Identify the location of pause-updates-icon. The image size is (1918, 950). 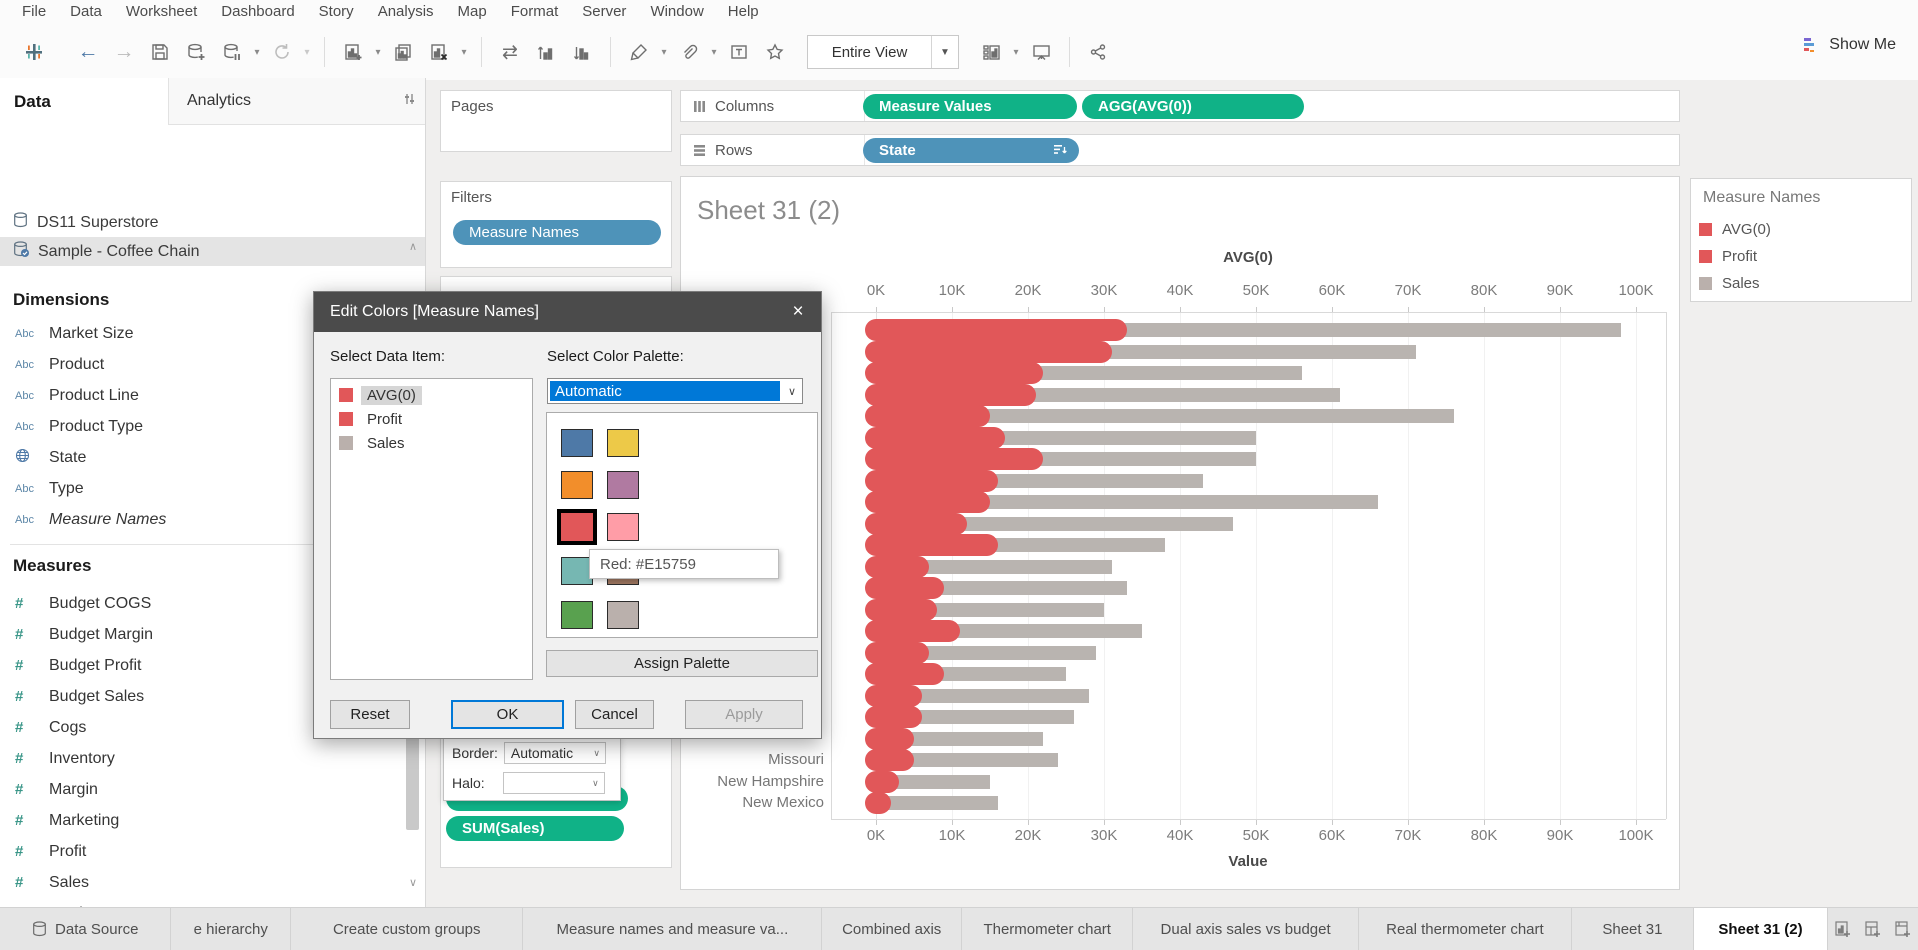
(232, 52).